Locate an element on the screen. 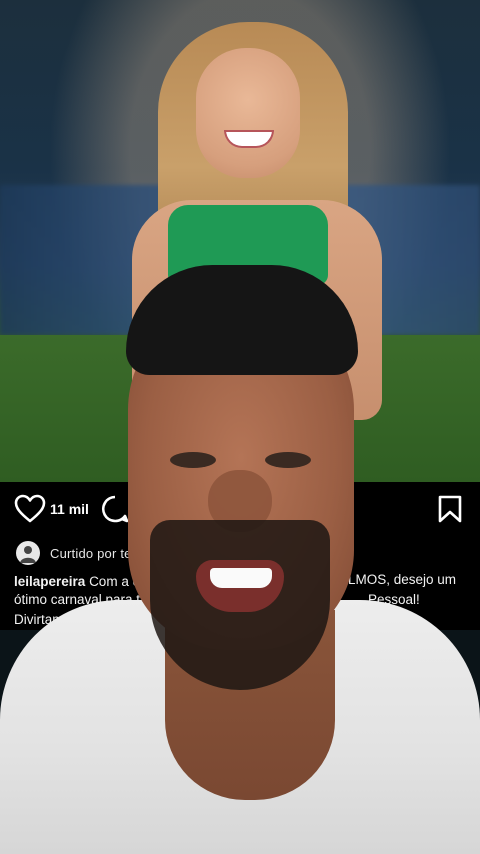 The height and width of the screenshot is (854, 480). liked-by-text: Curtido por te is located at coordinates (91, 553).